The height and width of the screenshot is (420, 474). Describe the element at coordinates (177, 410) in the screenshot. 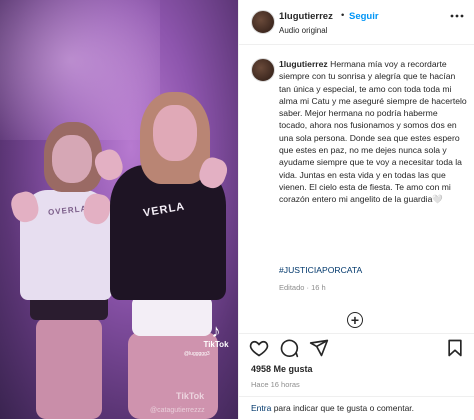

I see `tiktok-watermark: @catagutierrezzz` at that location.